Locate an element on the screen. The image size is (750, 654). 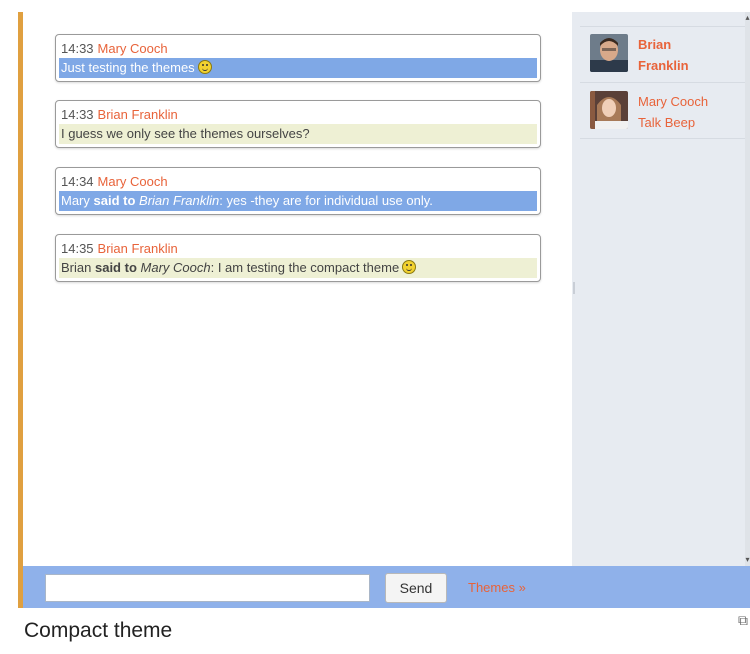
message-target: Mary Cooch is located at coordinates (175, 267).